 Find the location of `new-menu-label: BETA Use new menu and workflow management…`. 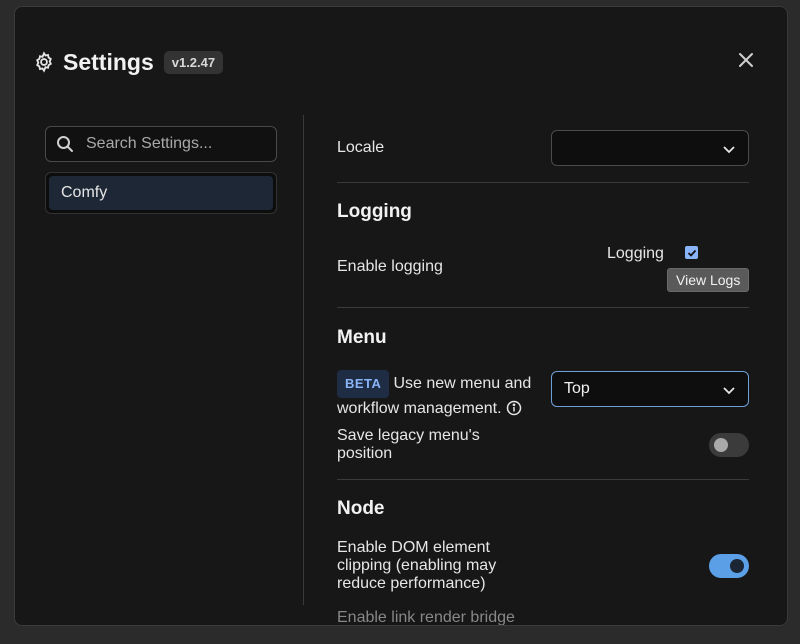

new-menu-label: BETA Use new menu and workflow management… is located at coordinates (442, 395).